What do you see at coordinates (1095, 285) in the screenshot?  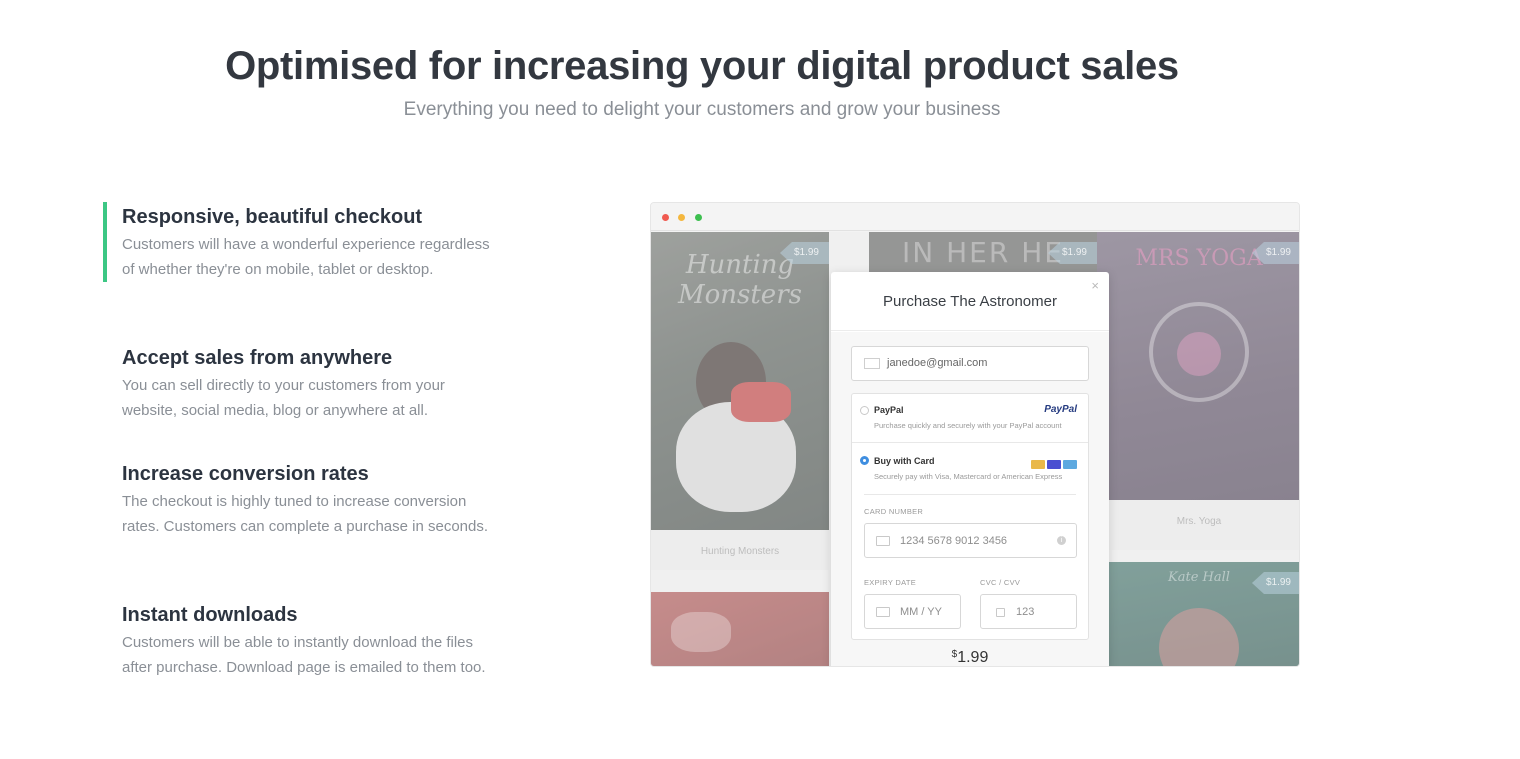 I see `close-icon: ×` at bounding box center [1095, 285].